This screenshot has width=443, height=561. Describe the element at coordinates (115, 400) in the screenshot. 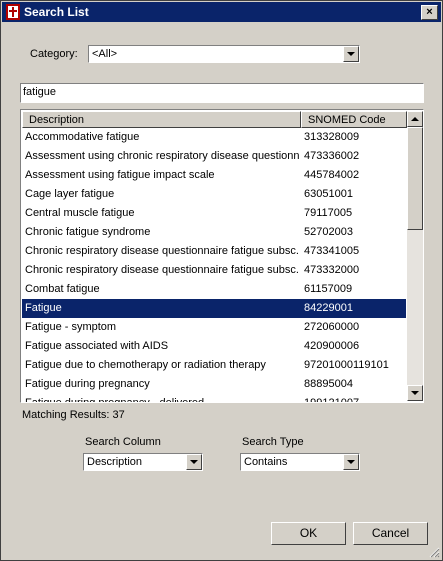

I see `row-description: Fatigue during pregnancy - delivered` at that location.